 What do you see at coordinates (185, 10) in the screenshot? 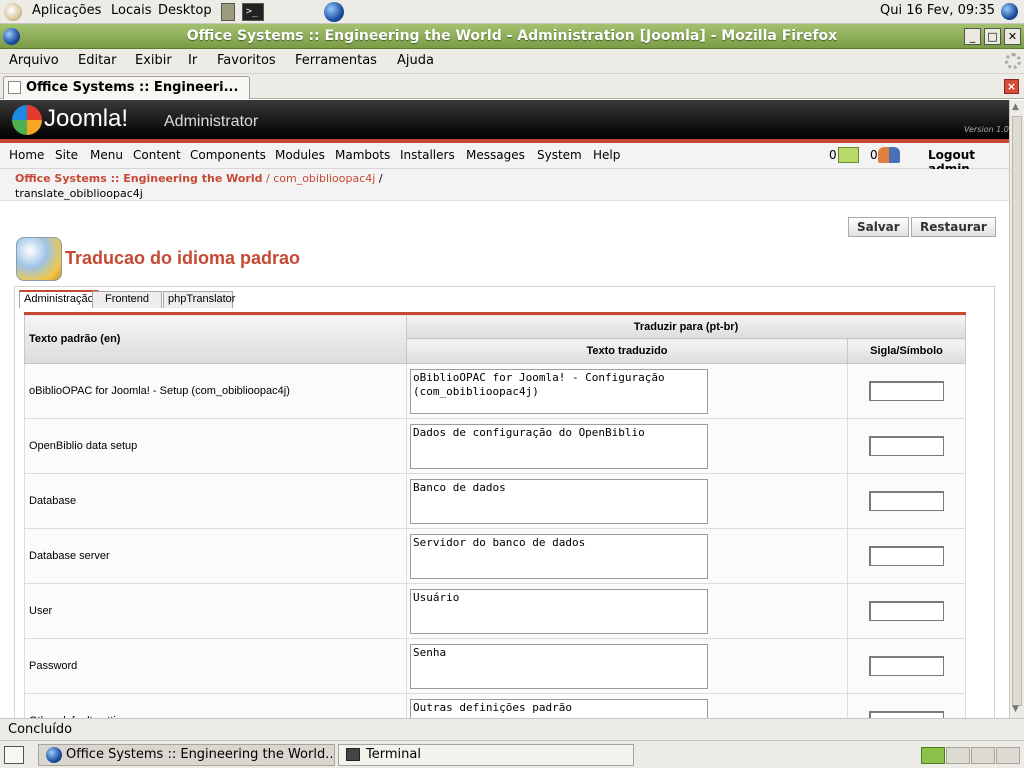
I see `menu-desktop: Desktop` at bounding box center [185, 10].